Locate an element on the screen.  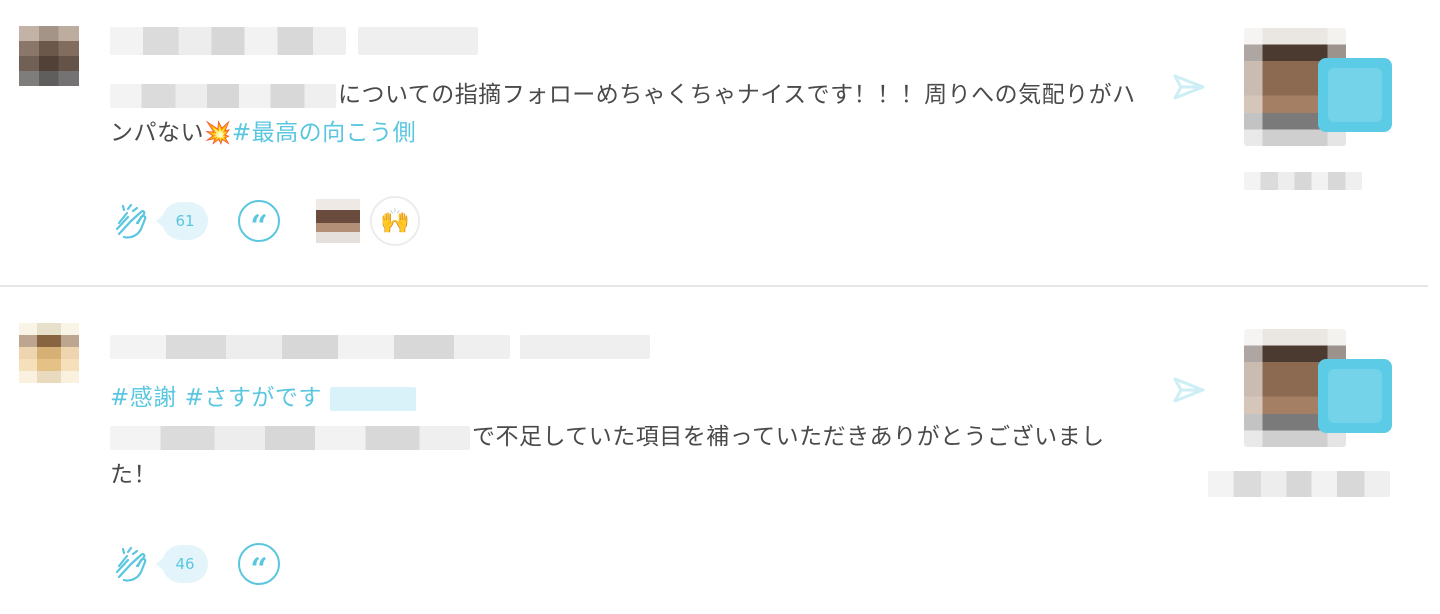
post-hashtags: #感謝 #さすがです is located at coordinates (630, 398).